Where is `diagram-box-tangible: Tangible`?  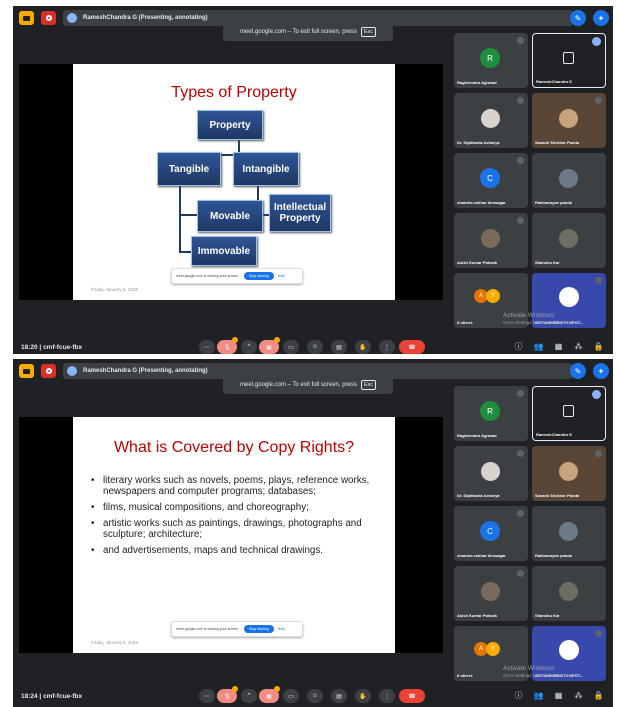
diagram-box-tangible: Tangible is located at coordinates (189, 169).